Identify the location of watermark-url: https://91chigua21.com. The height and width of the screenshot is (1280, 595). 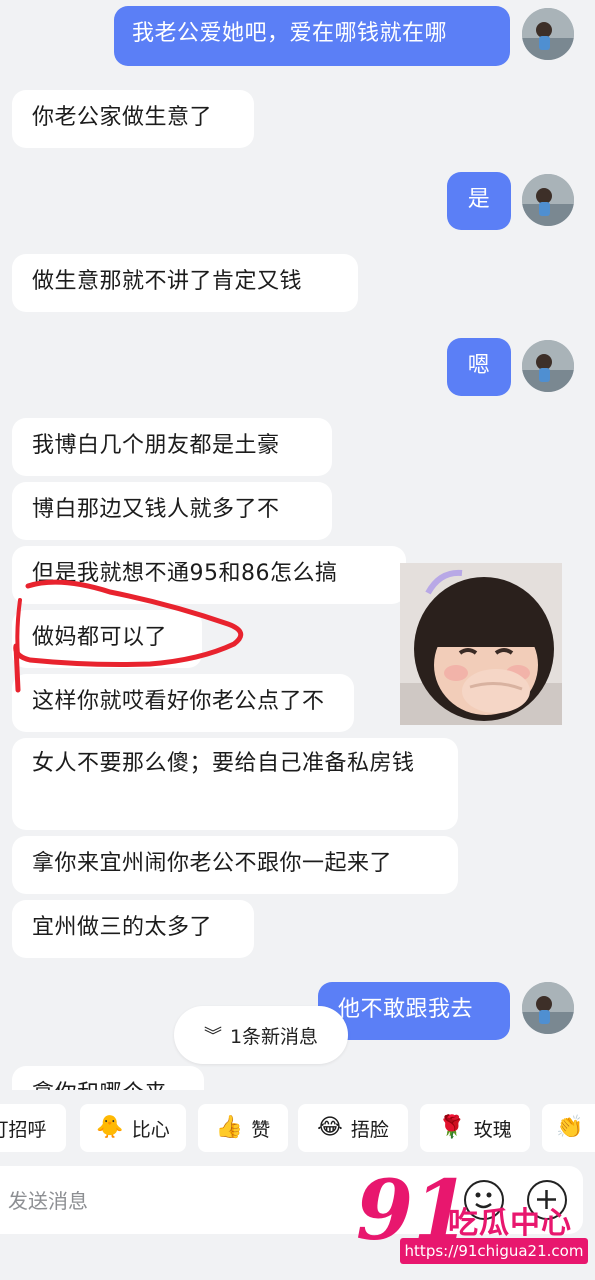
(494, 1251).